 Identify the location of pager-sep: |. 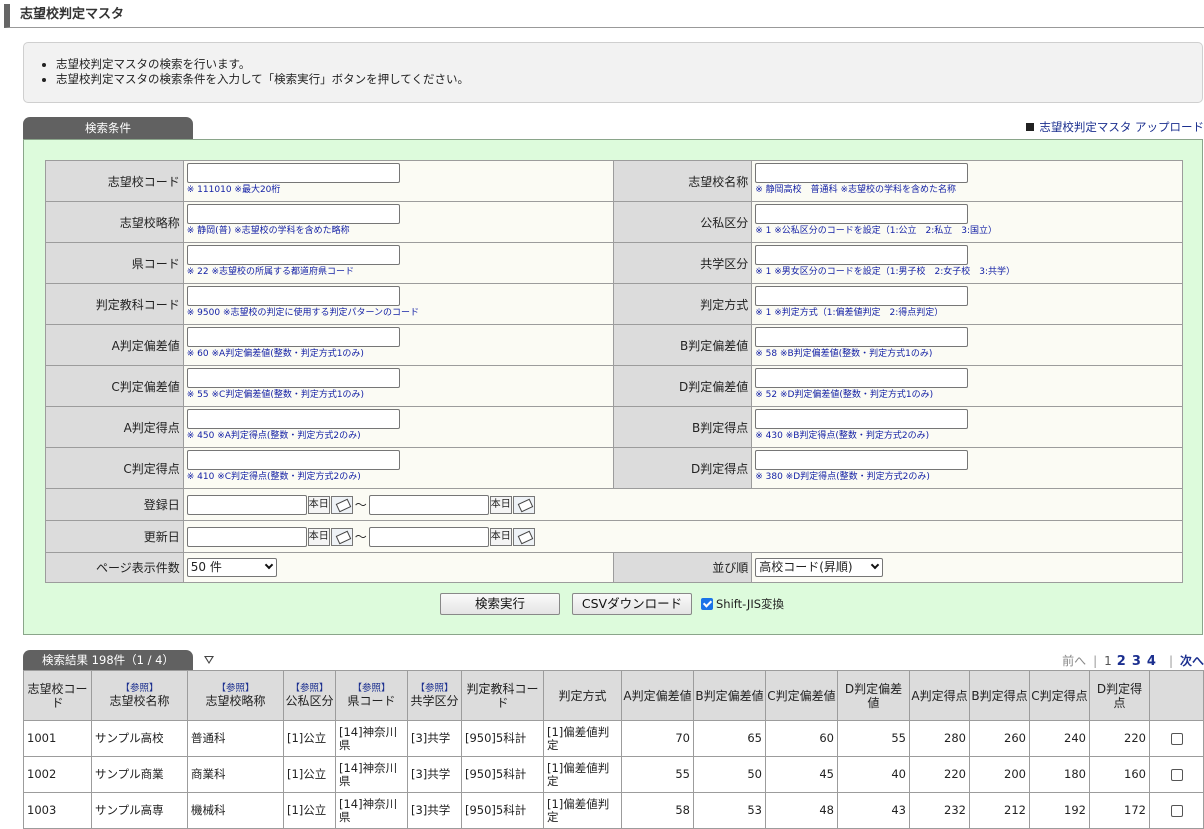
(1170, 661).